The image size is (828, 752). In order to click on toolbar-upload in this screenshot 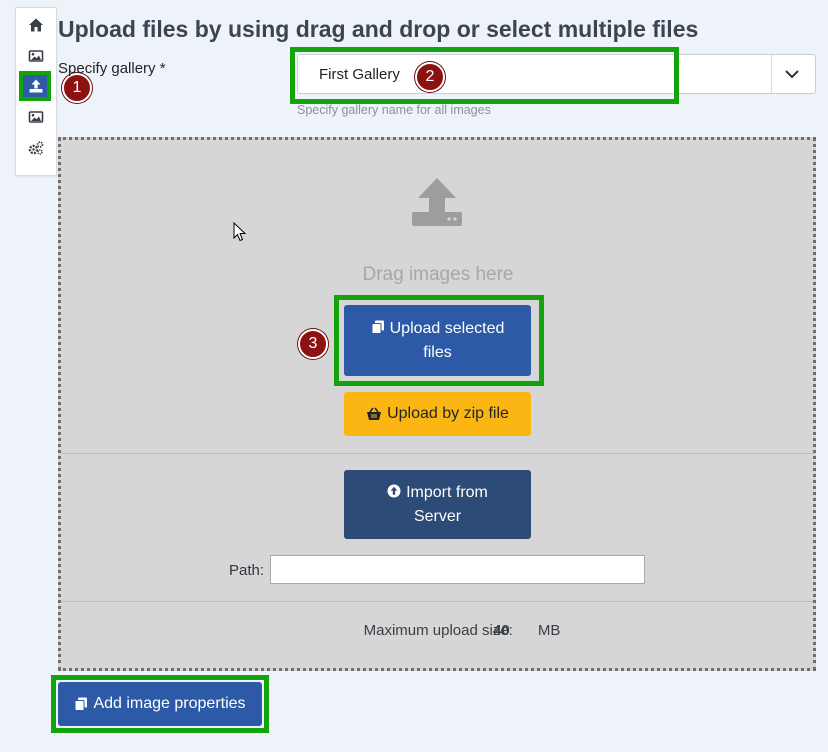, I will do `click(36, 86)`.